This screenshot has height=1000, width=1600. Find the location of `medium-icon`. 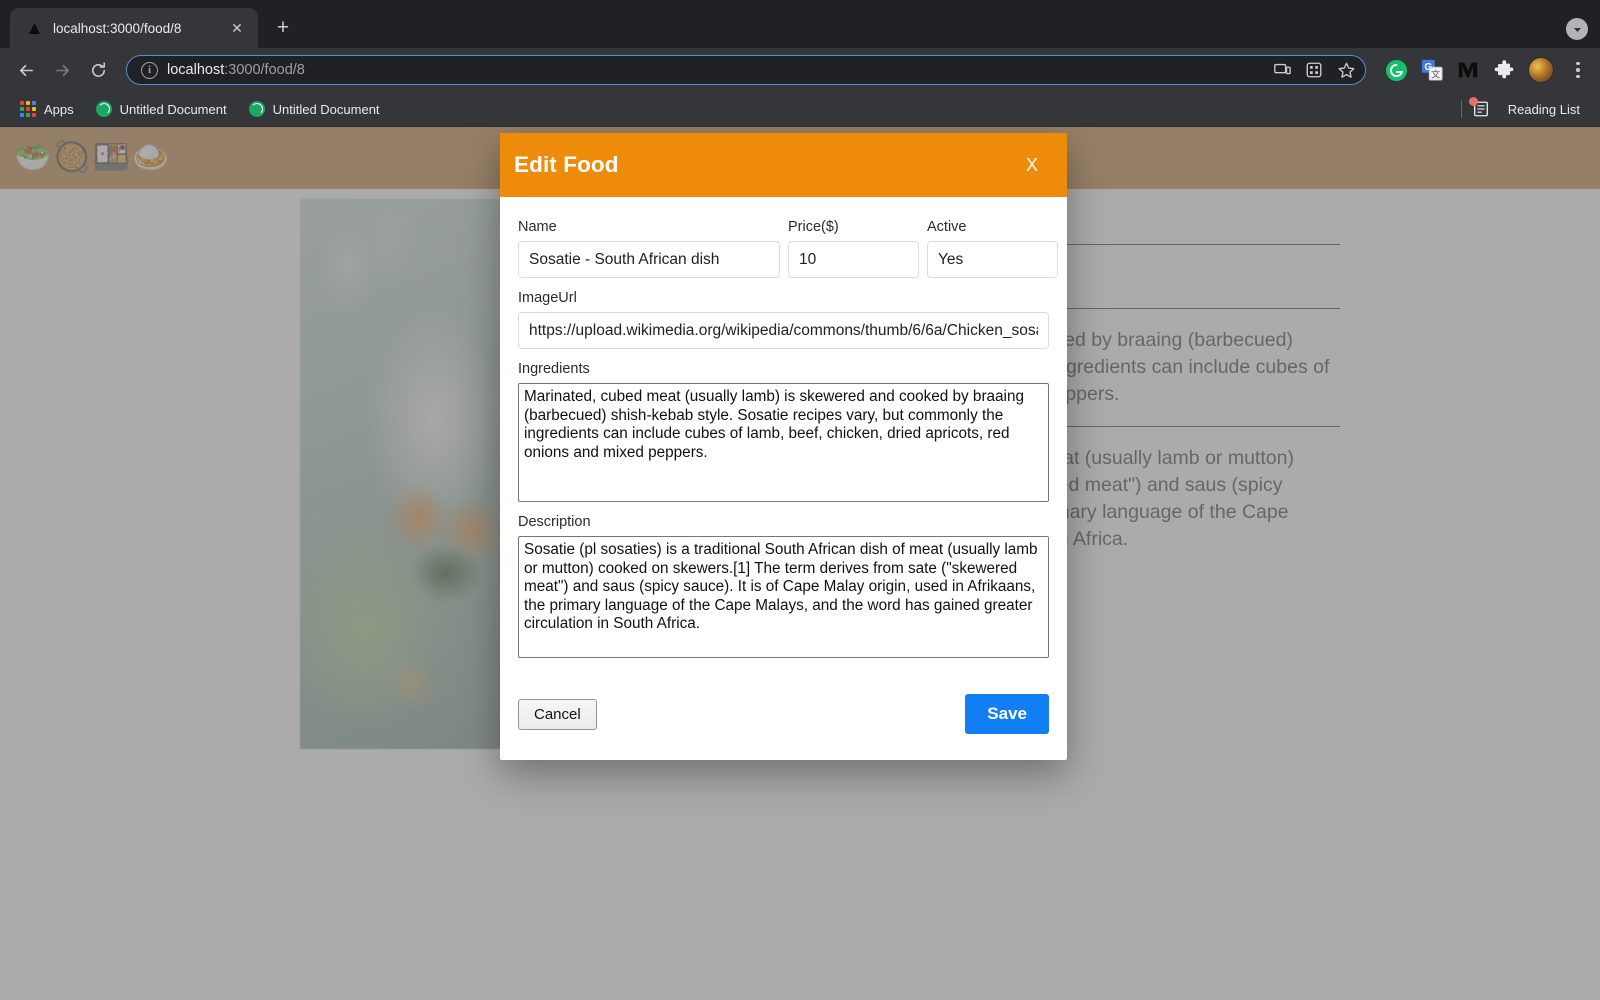

medium-icon is located at coordinates (1468, 70).